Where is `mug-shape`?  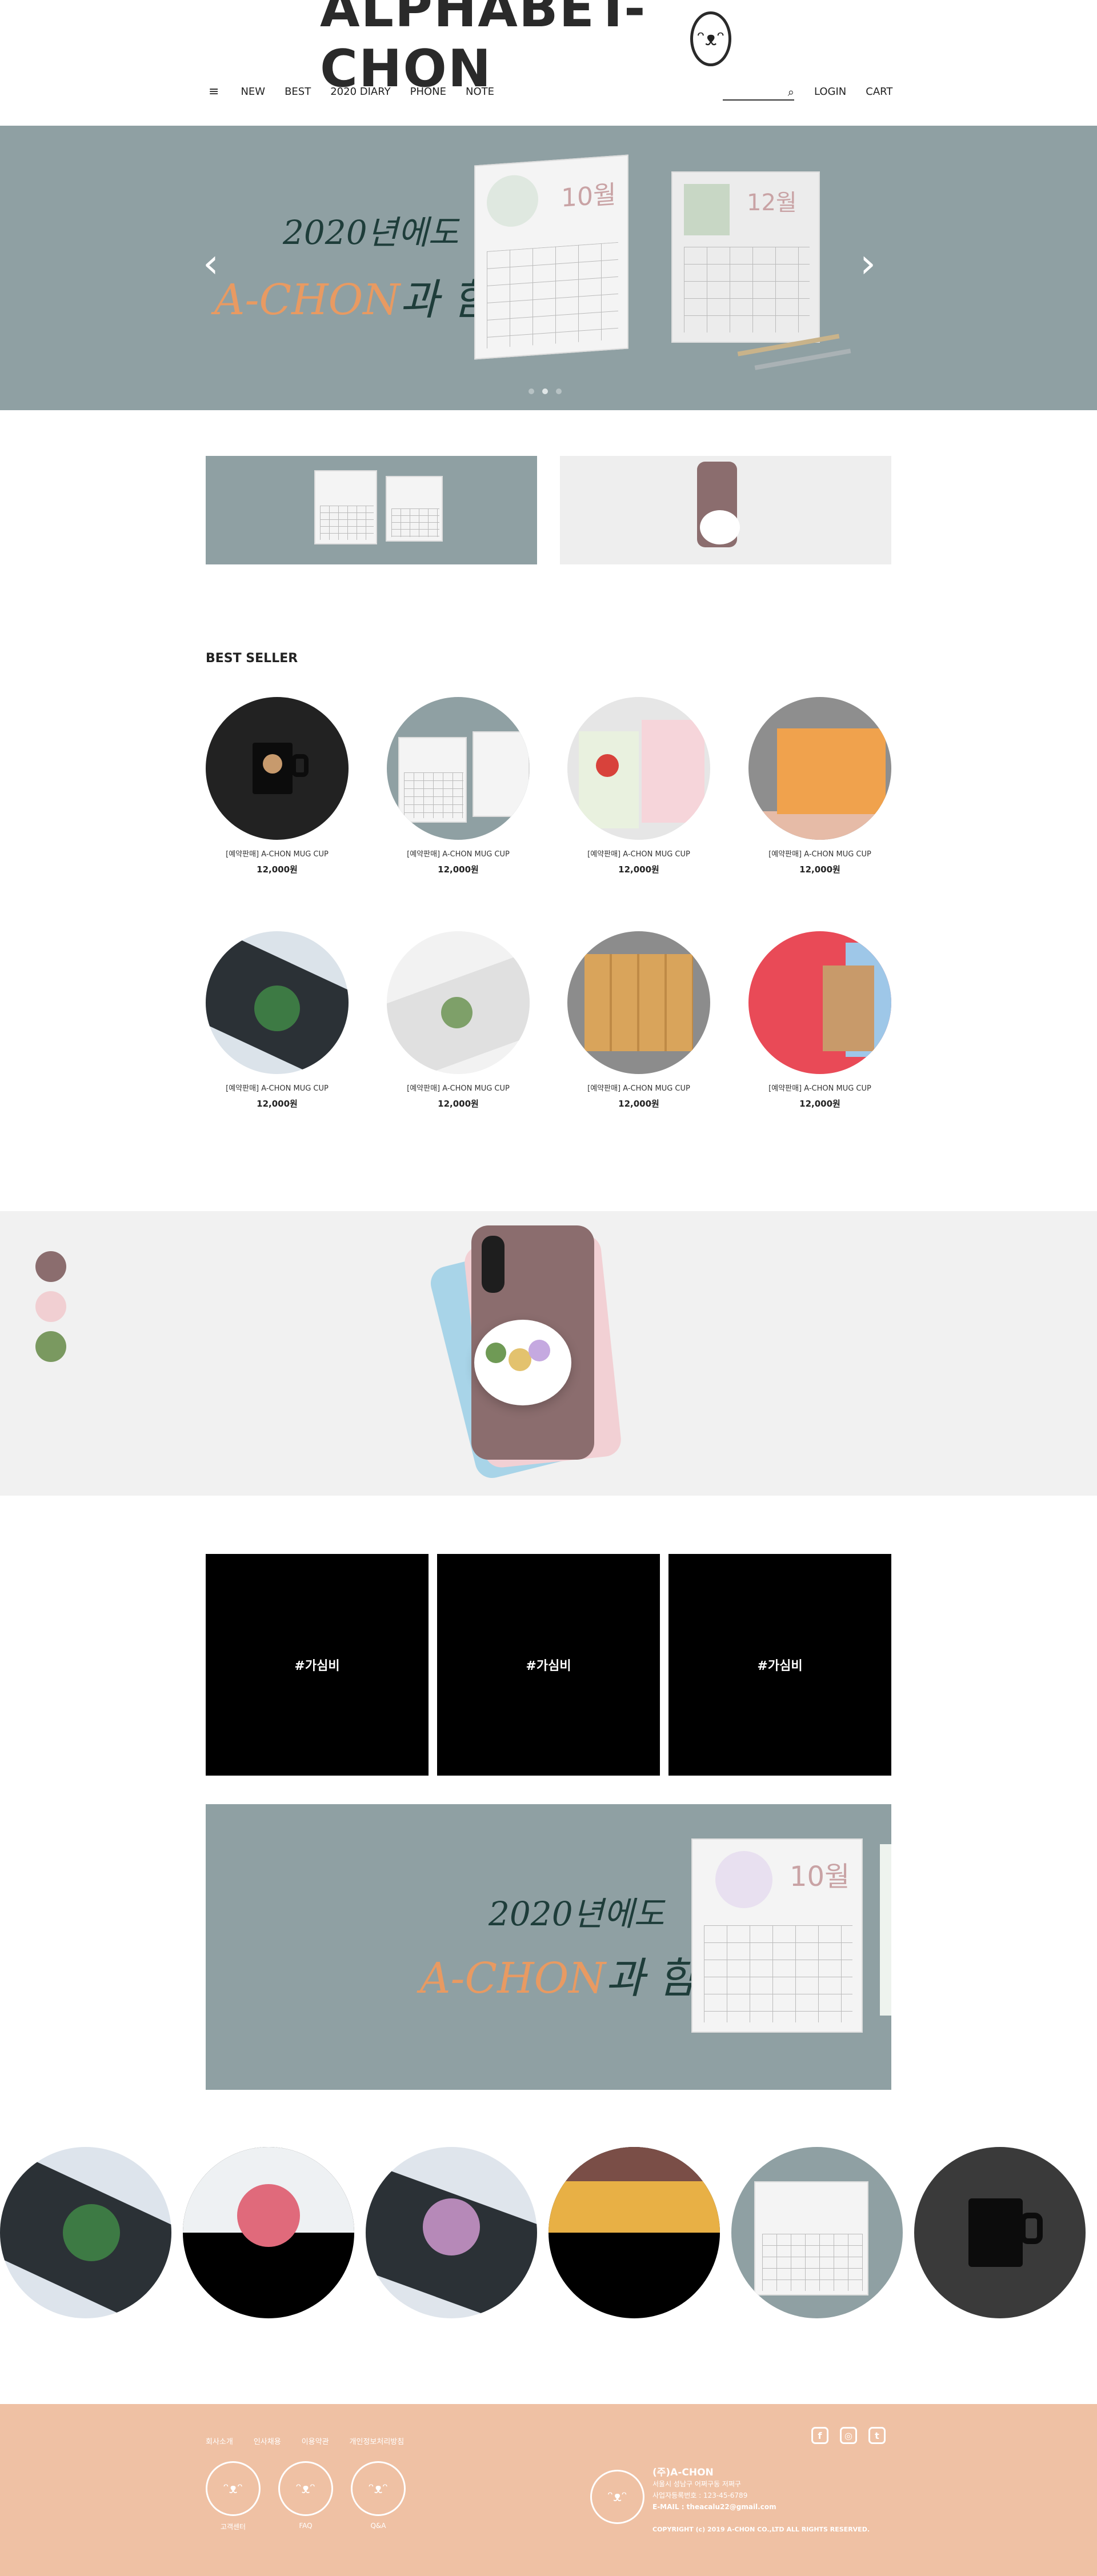
mug-shape is located at coordinates (996, 2232).